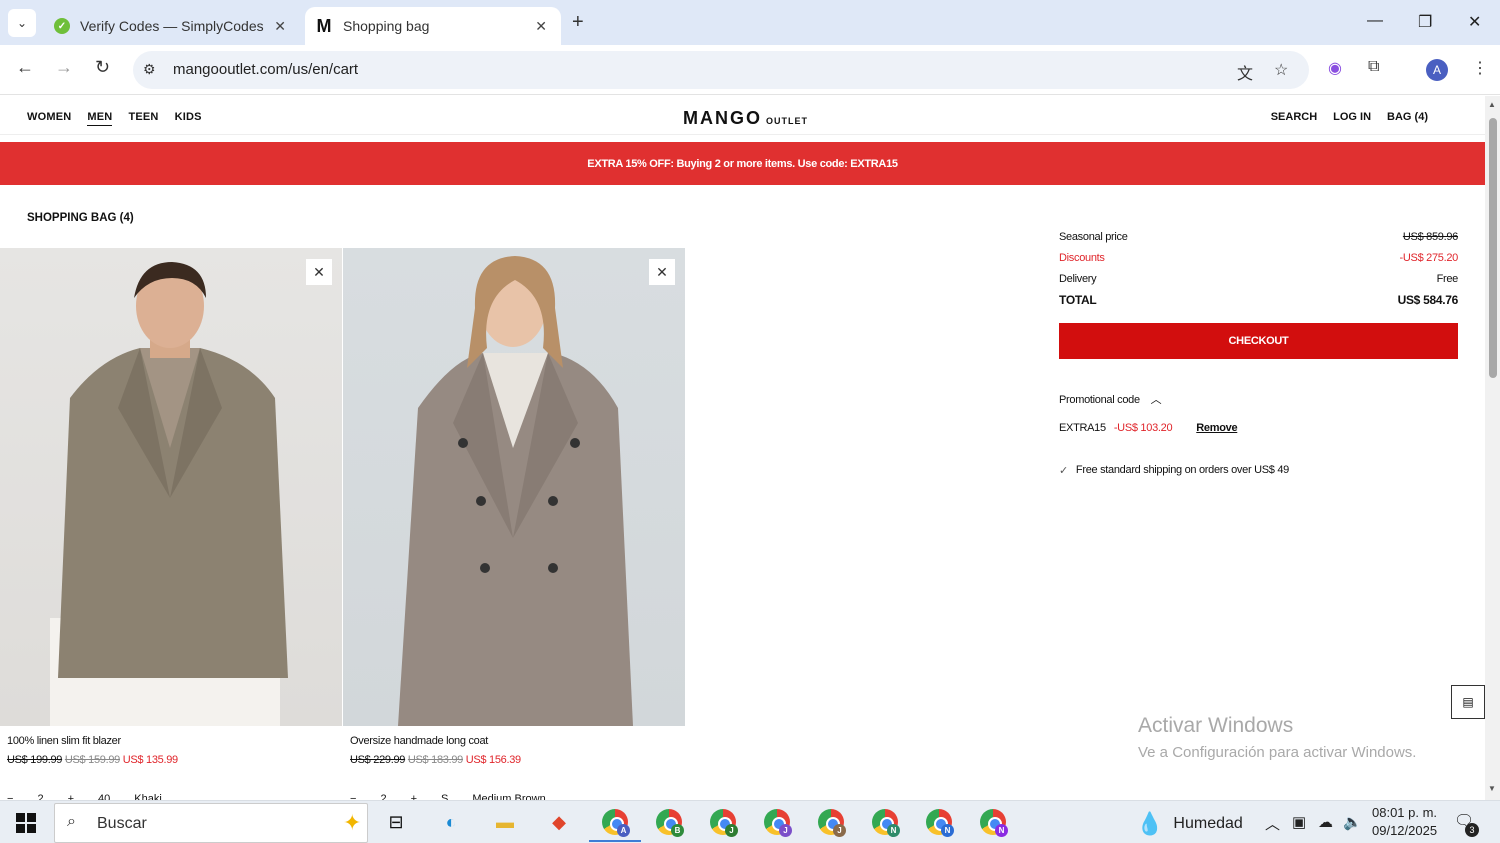 Image resolution: width=1500 pixels, height=843 pixels. Describe the element at coordinates (49, 118) in the screenshot. I see `nav-women: WOMEN` at that location.